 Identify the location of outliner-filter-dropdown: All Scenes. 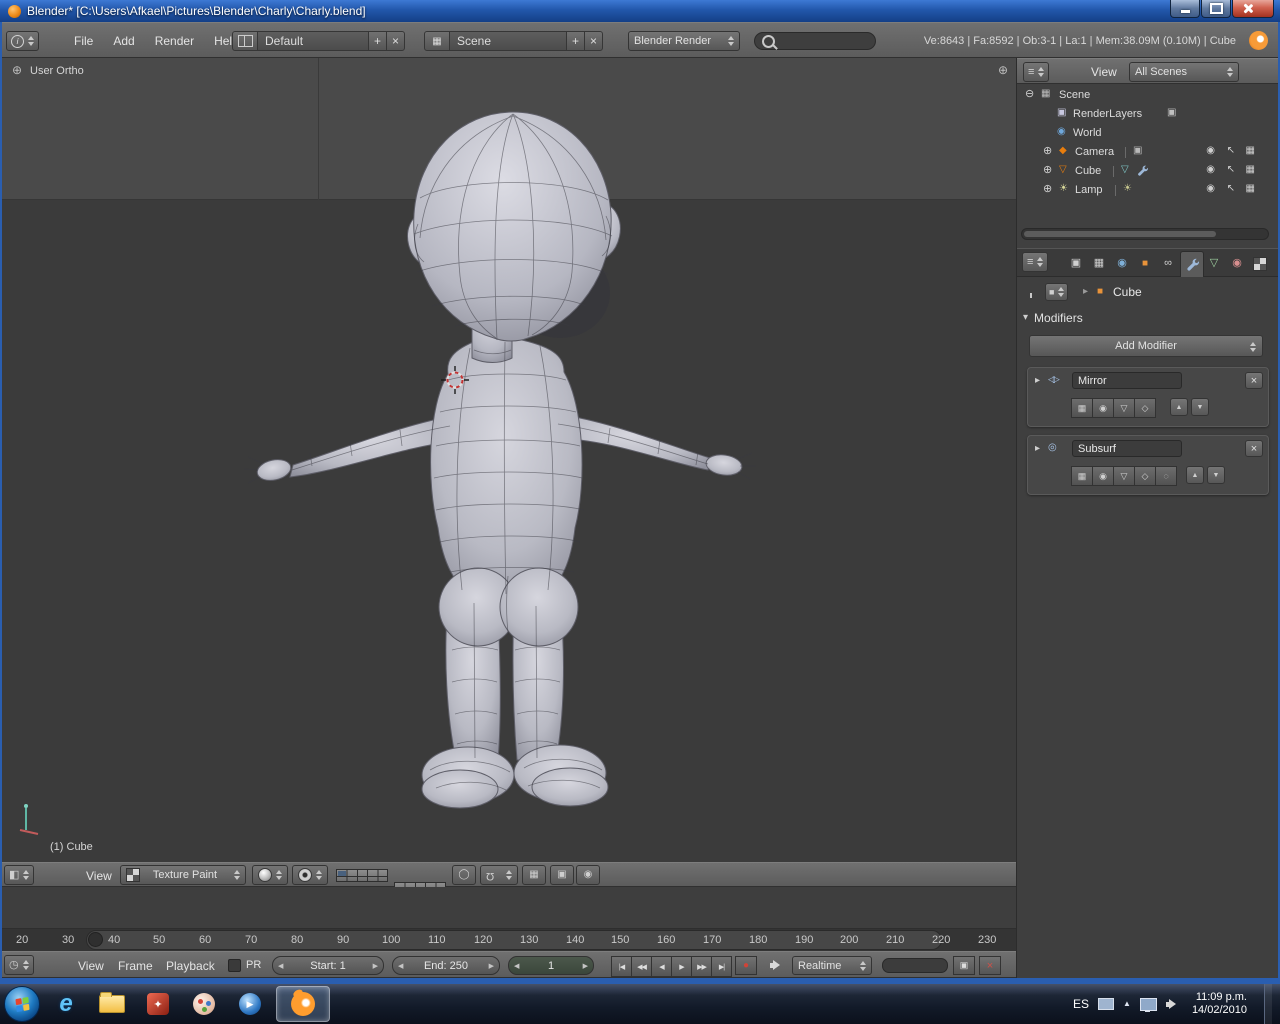
(1184, 72).